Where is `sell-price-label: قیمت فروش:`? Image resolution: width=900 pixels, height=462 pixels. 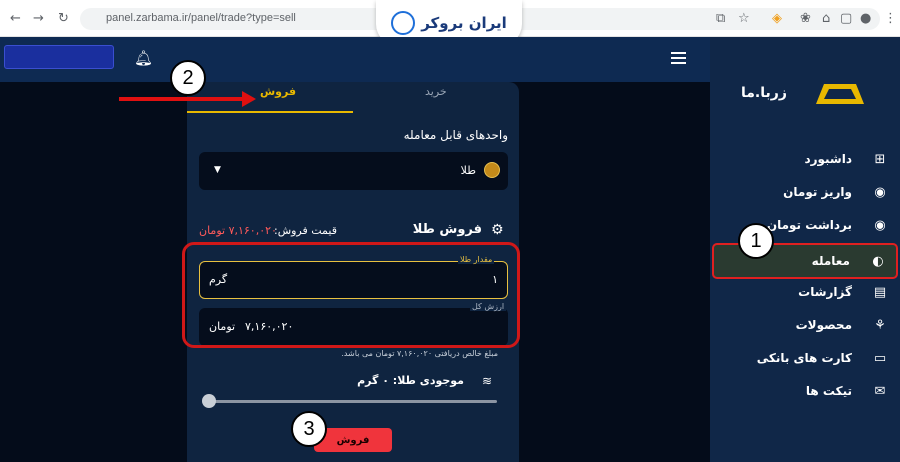 sell-price-label: قیمت فروش: is located at coordinates (305, 230).